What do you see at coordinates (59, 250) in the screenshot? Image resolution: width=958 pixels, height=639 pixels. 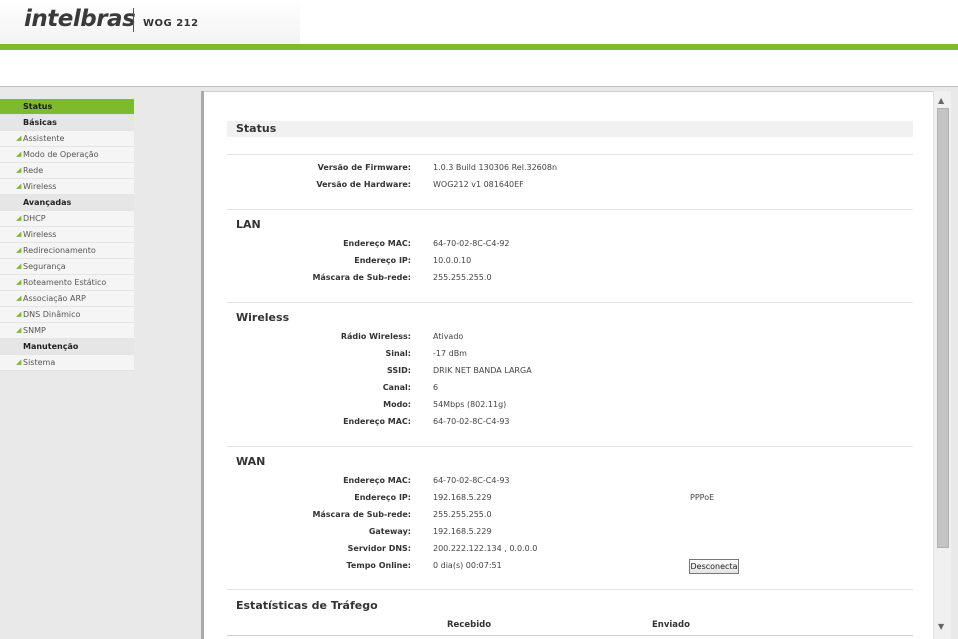 I see `sidebar-item-label: Redirecionamento` at bounding box center [59, 250].